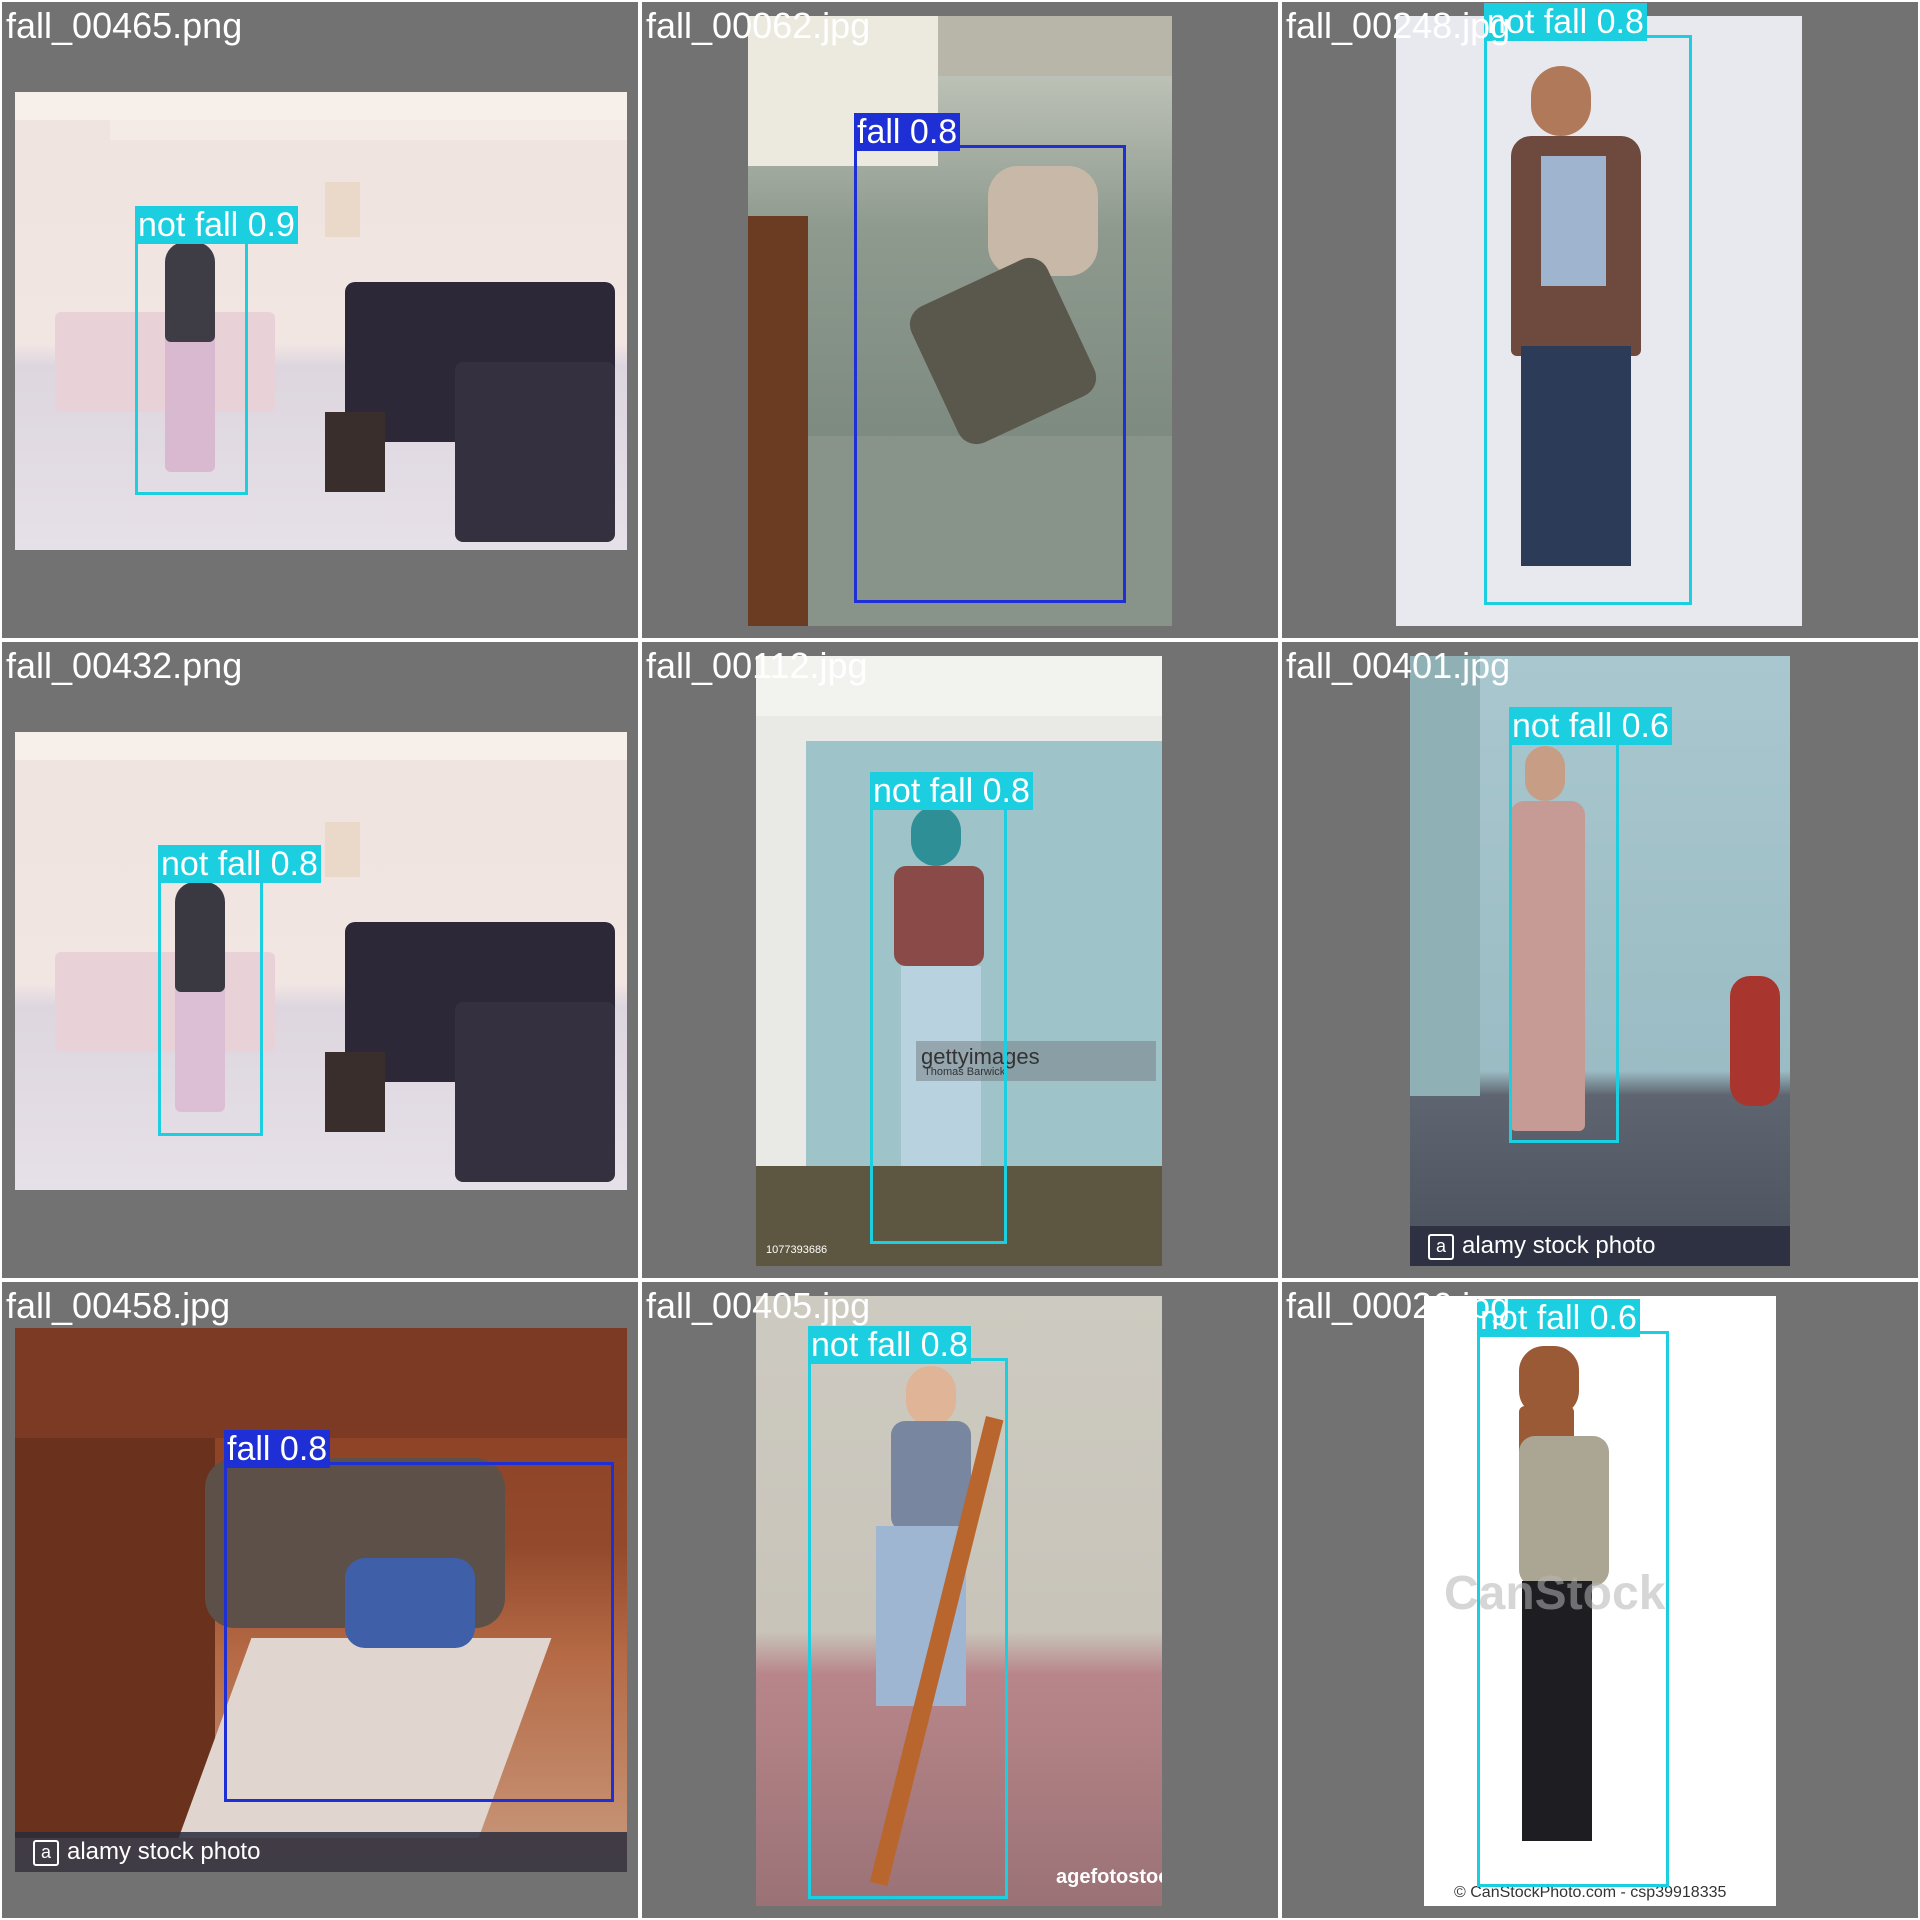  Describe the element at coordinates (118, 1305) in the screenshot. I see `tile-filename: fall_00458.jpg` at that location.